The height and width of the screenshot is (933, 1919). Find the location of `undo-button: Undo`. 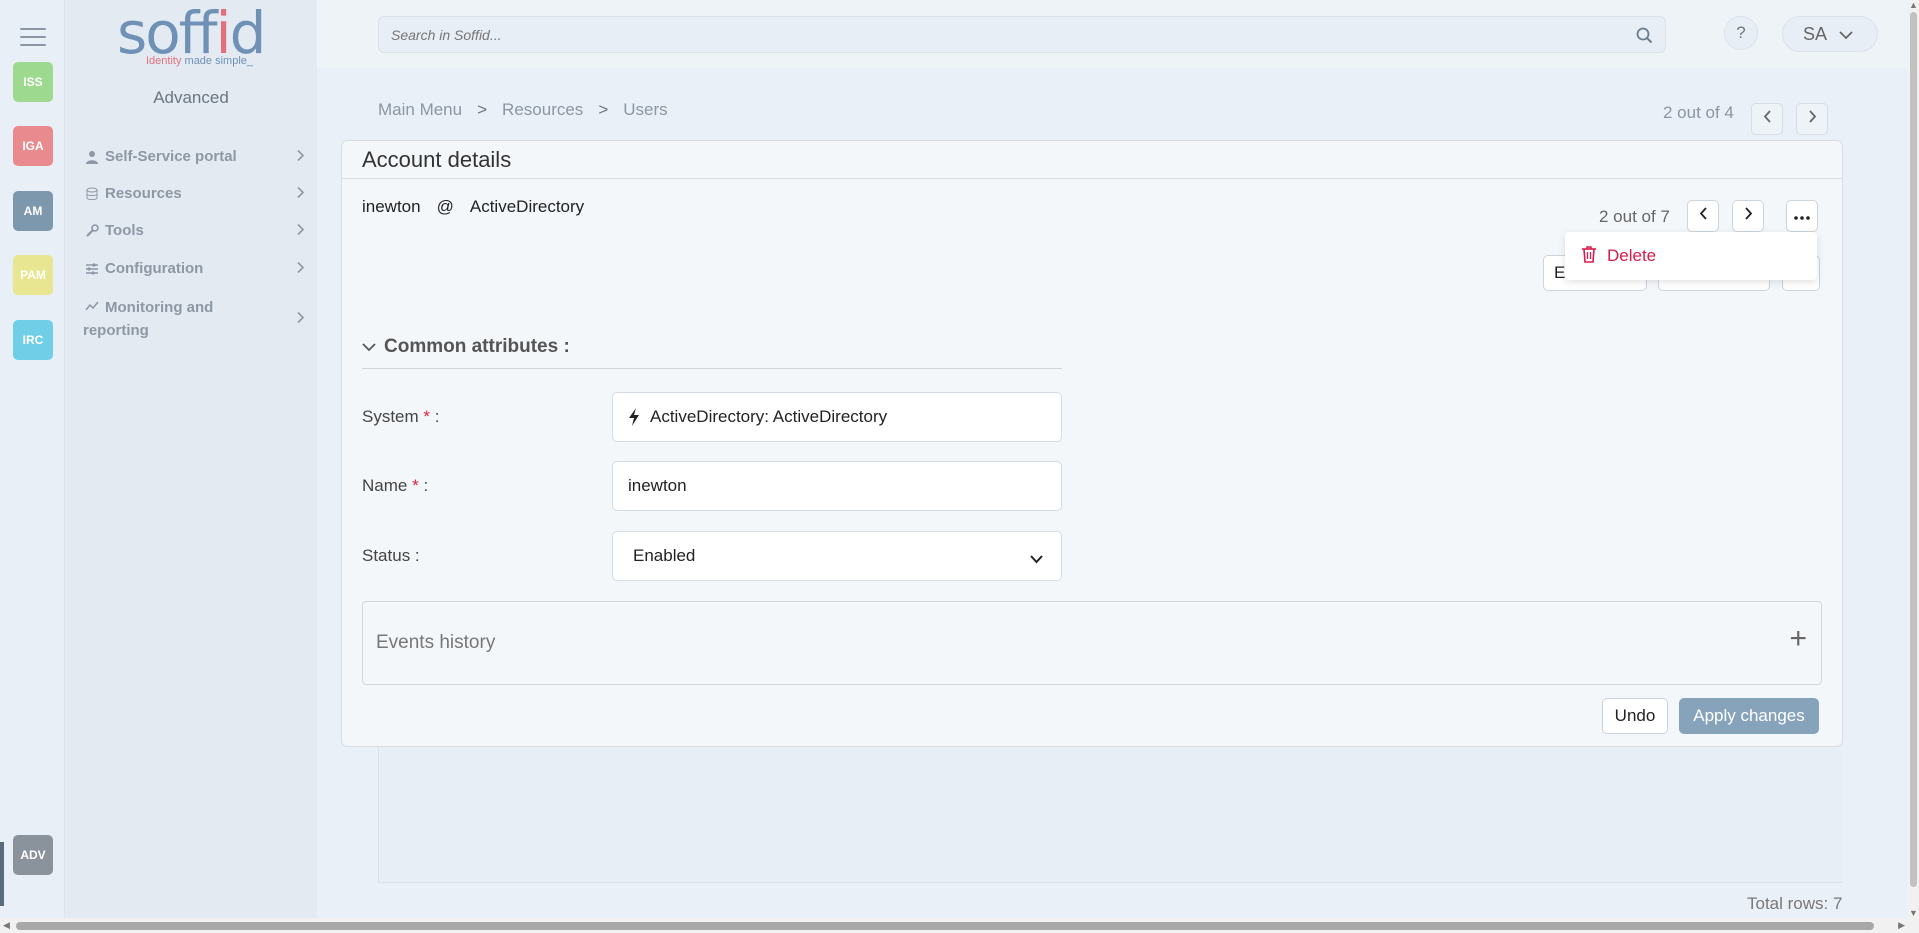

undo-button: Undo is located at coordinates (1635, 716).